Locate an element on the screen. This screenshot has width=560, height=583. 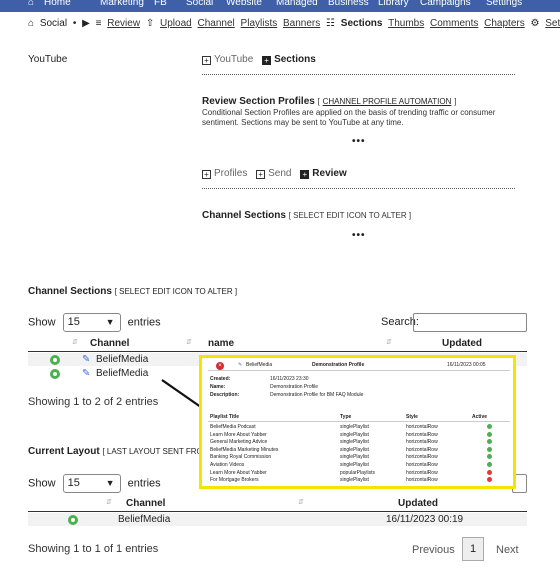
popup-channel: BeliefMedia is located at coordinates (259, 365).